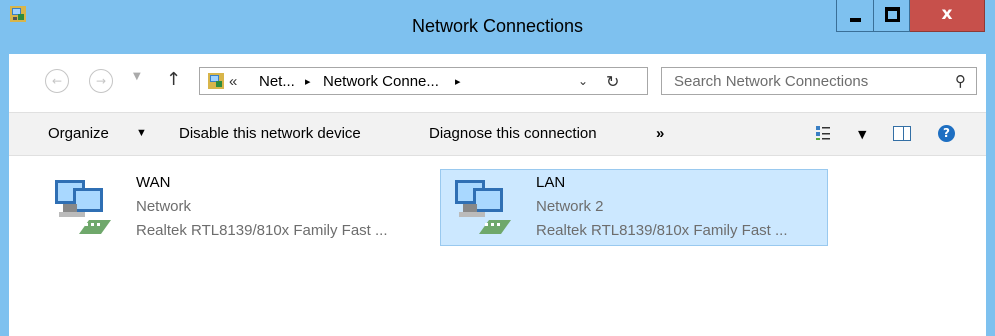 This screenshot has width=995, height=336. Describe the element at coordinates (960, 81) in the screenshot. I see `search-icon: ⚲` at that location.